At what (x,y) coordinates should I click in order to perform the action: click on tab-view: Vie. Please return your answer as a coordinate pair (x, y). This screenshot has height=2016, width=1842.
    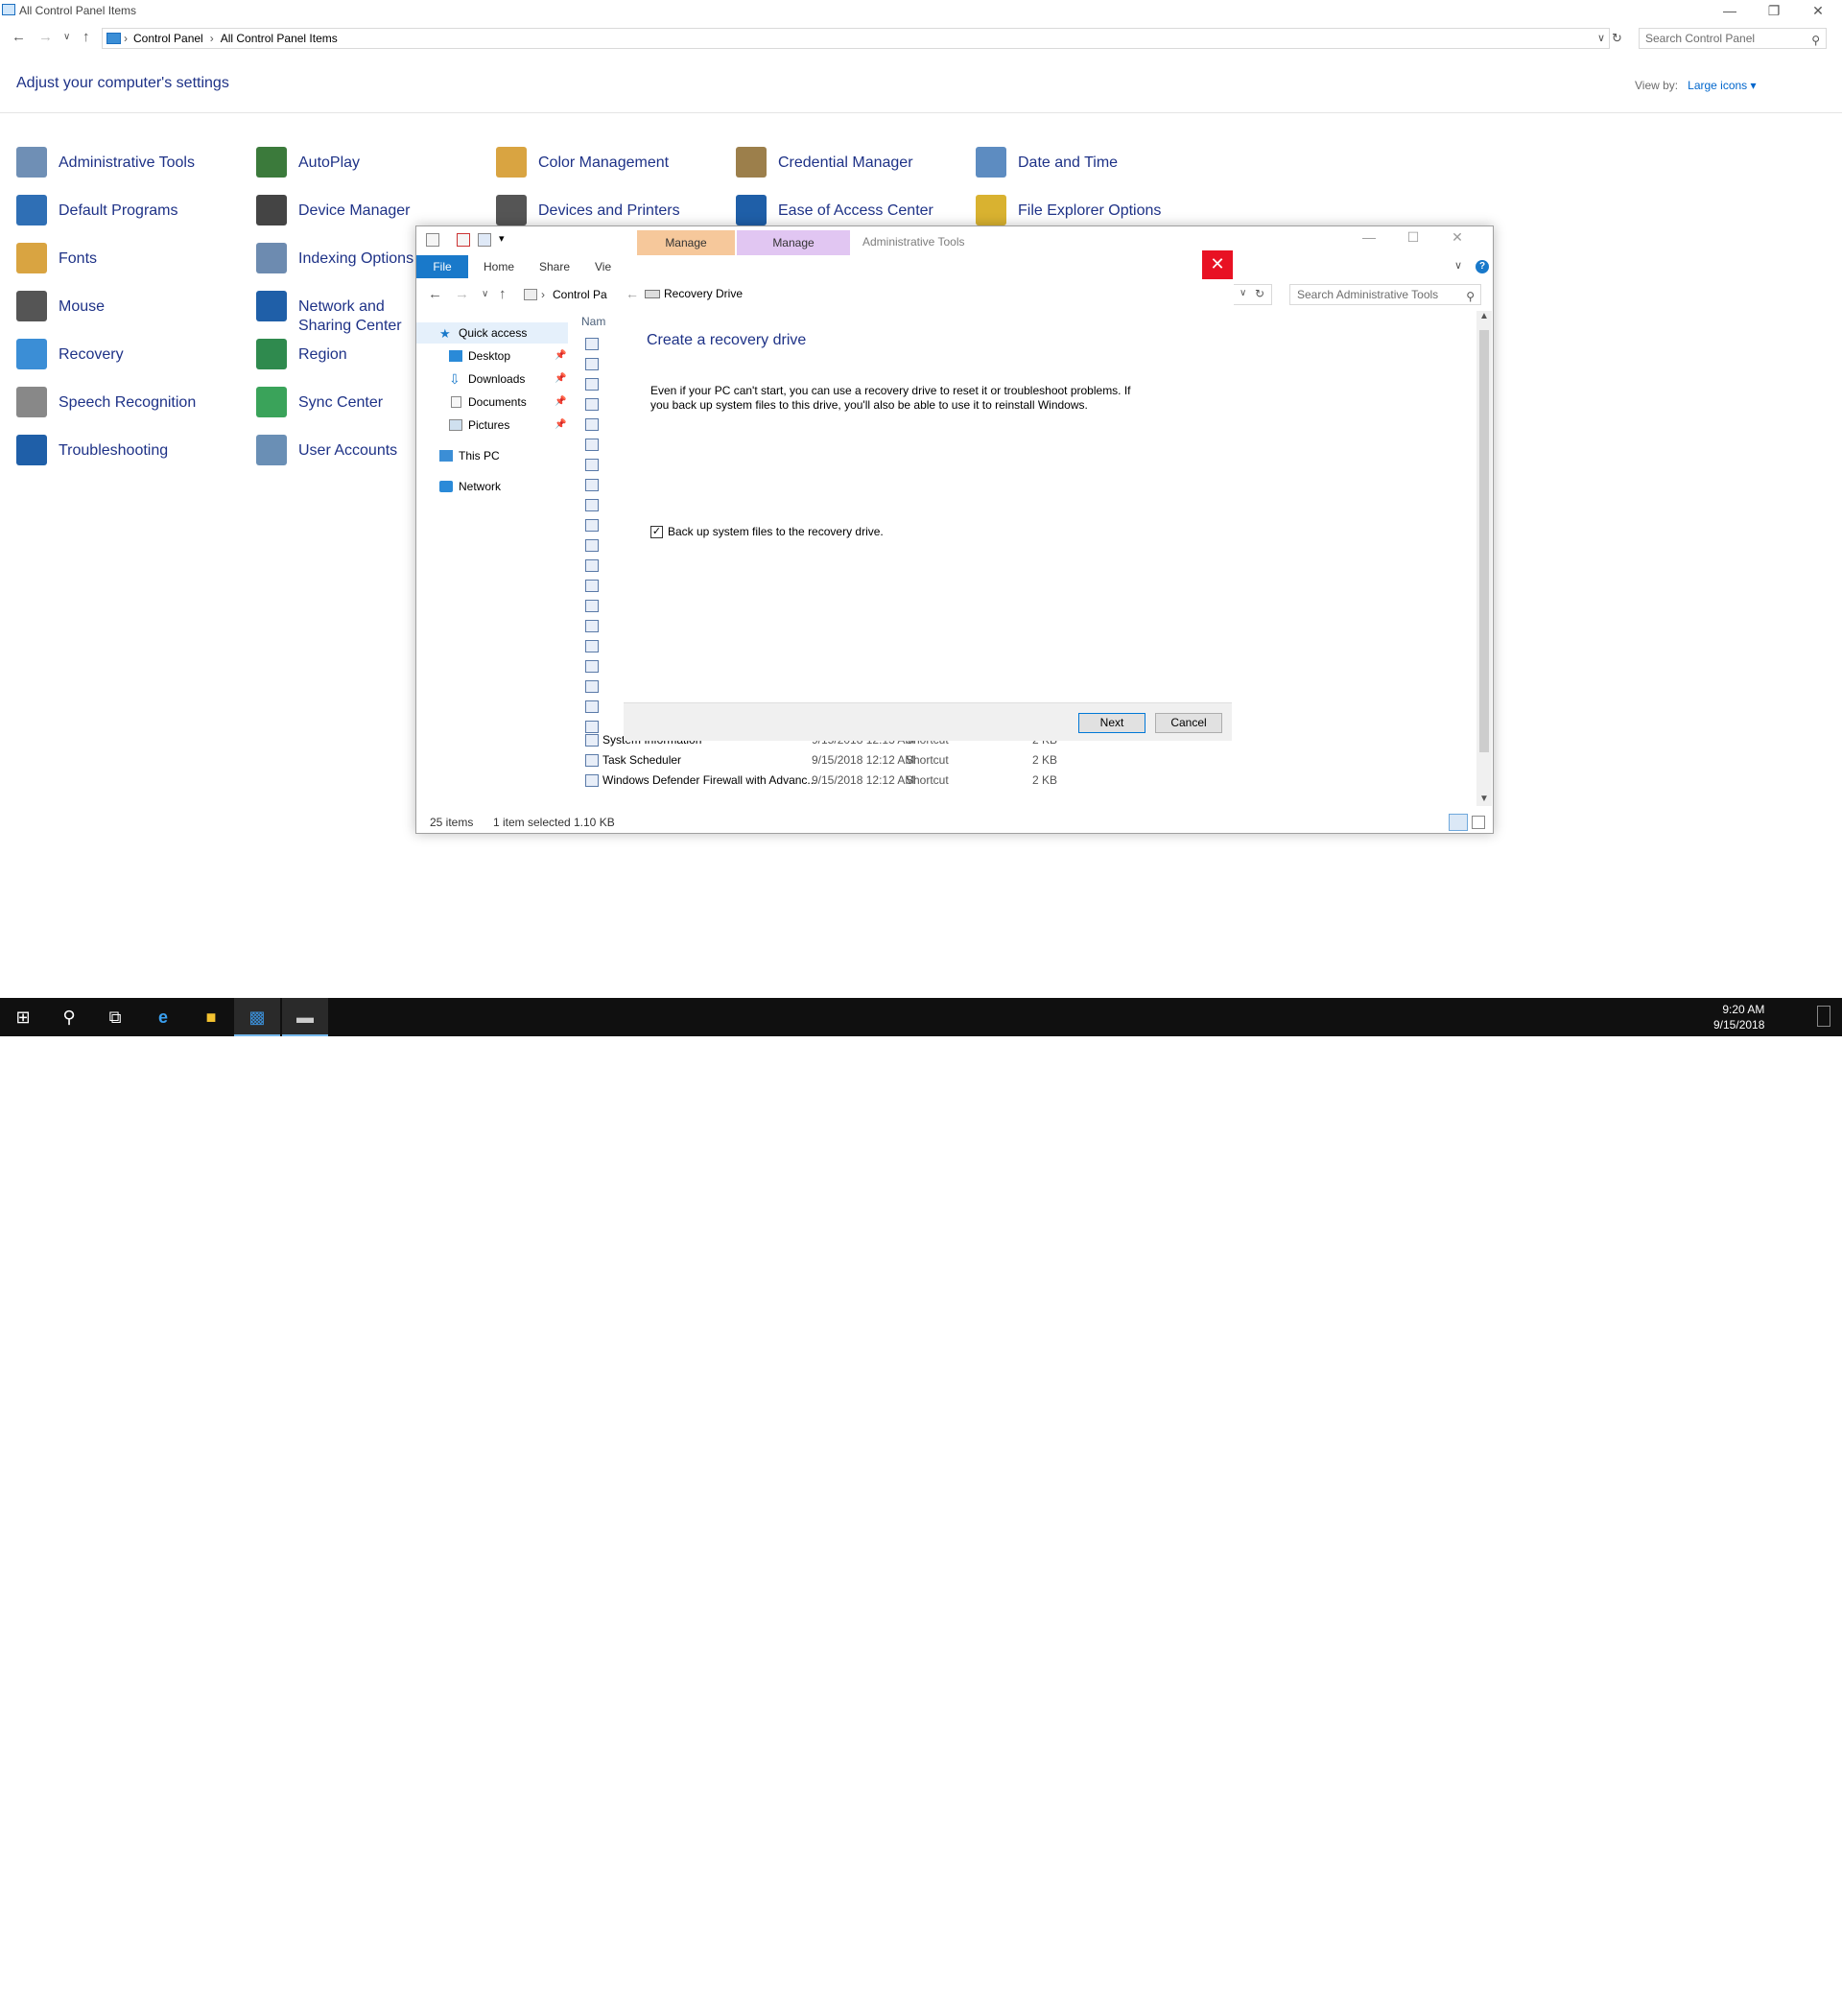
    Looking at the image, I should click on (603, 266).